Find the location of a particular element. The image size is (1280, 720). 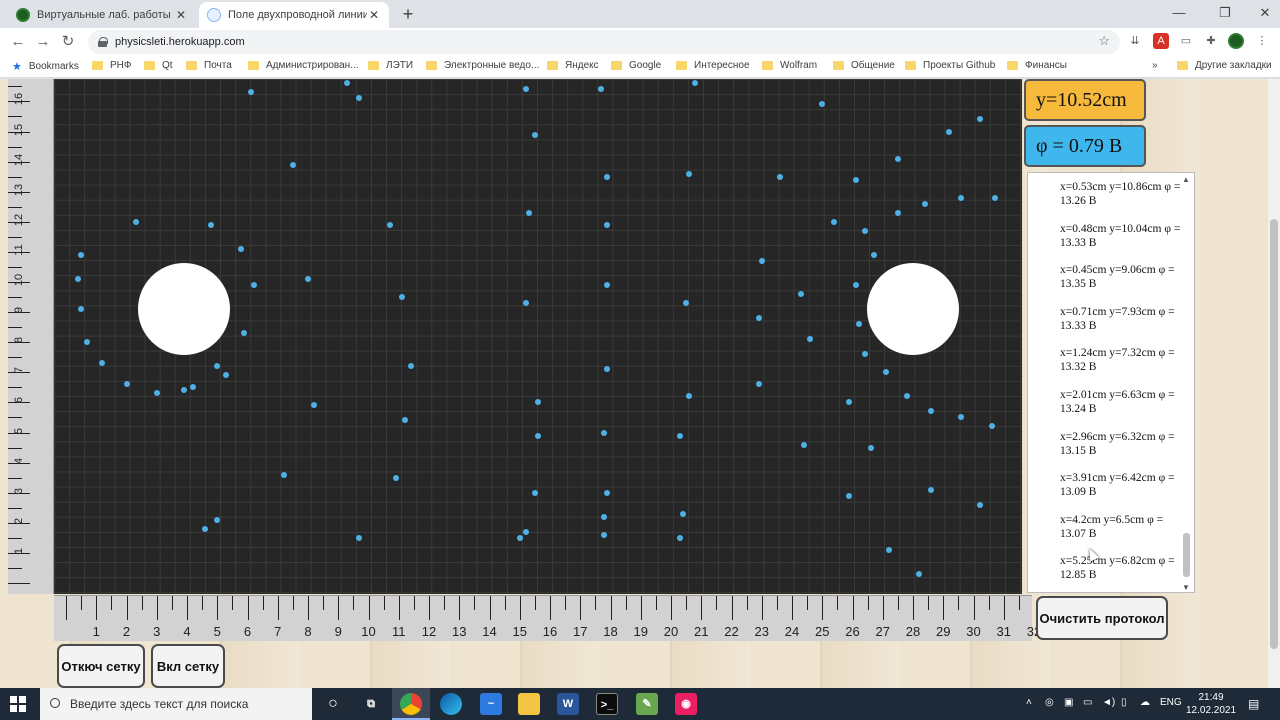

language-indicator: ENG is located at coordinates (1171, 702).